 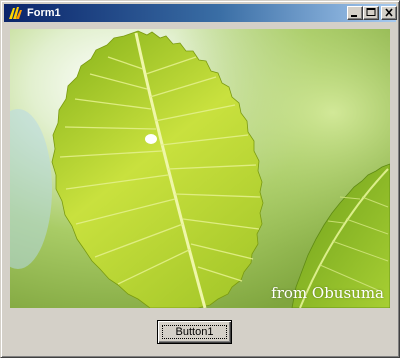 I want to click on button1: Button1, so click(x=194, y=332).